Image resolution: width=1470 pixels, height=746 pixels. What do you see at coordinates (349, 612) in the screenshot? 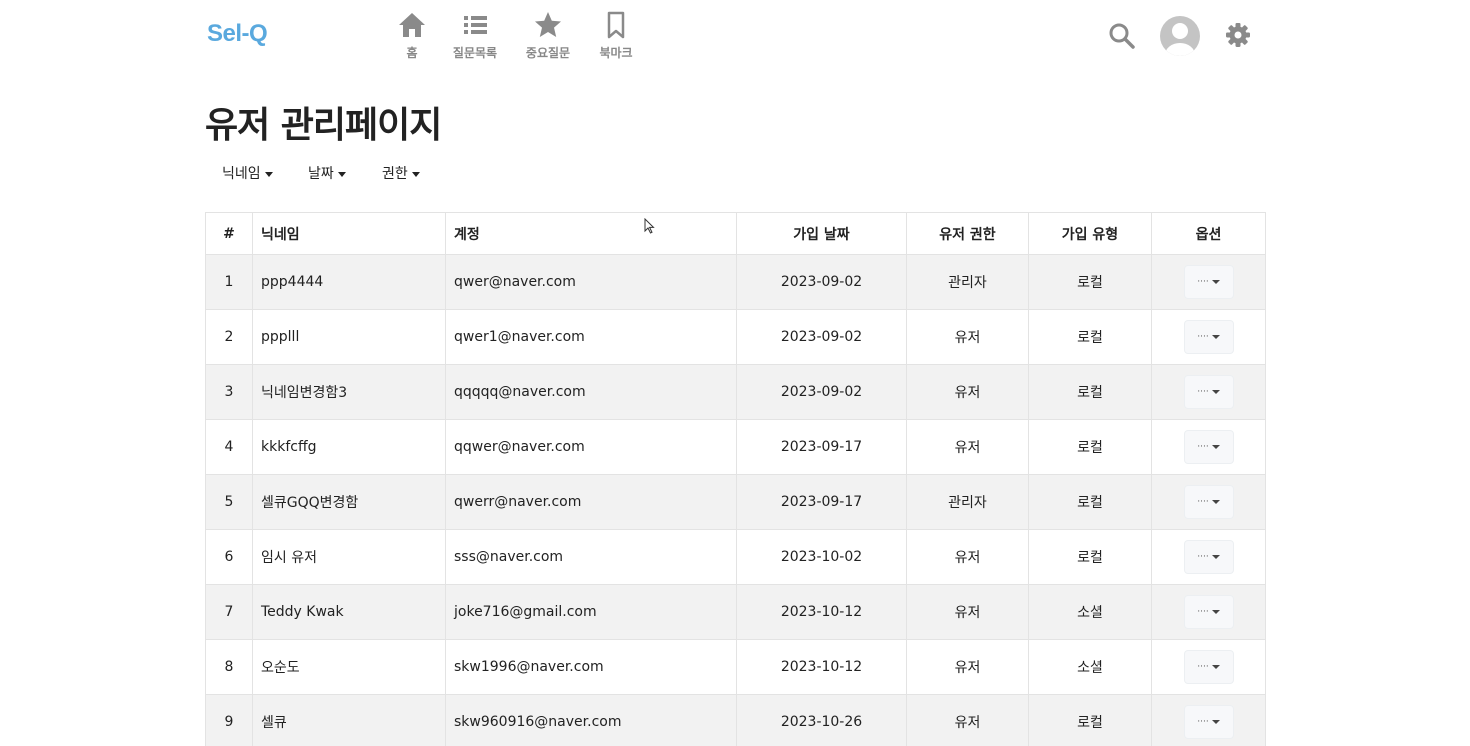
I see `cell-nickname: Teddy Kwak` at bounding box center [349, 612].